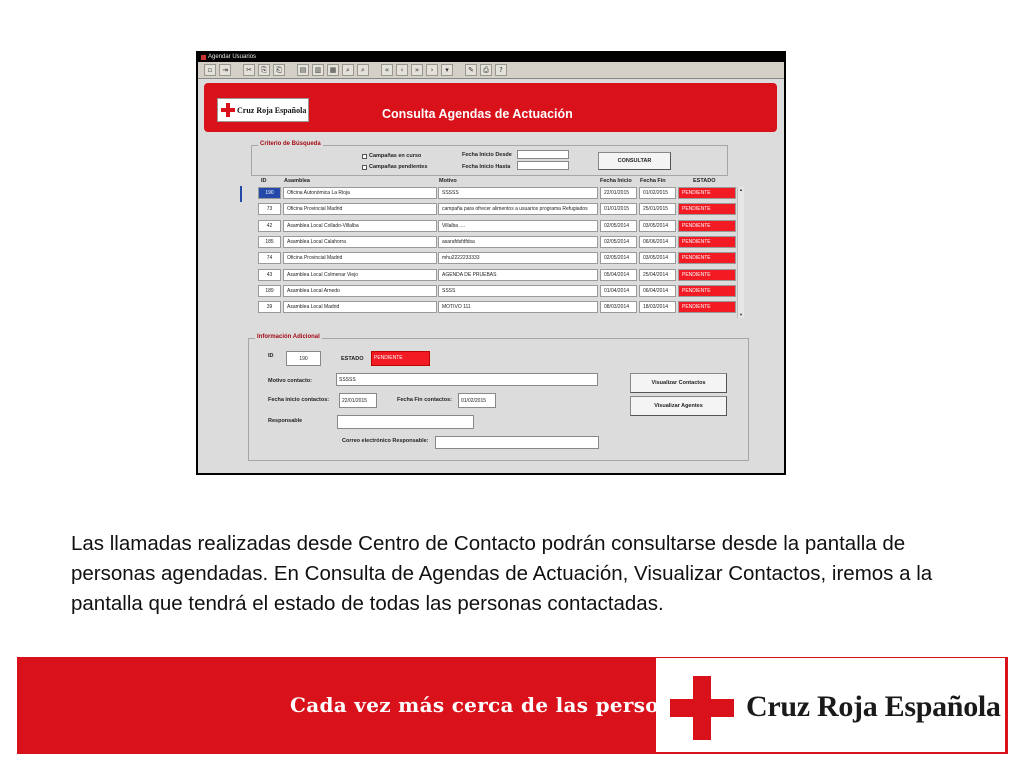  Describe the element at coordinates (385, 441) in the screenshot. I see `correo-responsable-label: Correo electrónico Responsable:` at that location.